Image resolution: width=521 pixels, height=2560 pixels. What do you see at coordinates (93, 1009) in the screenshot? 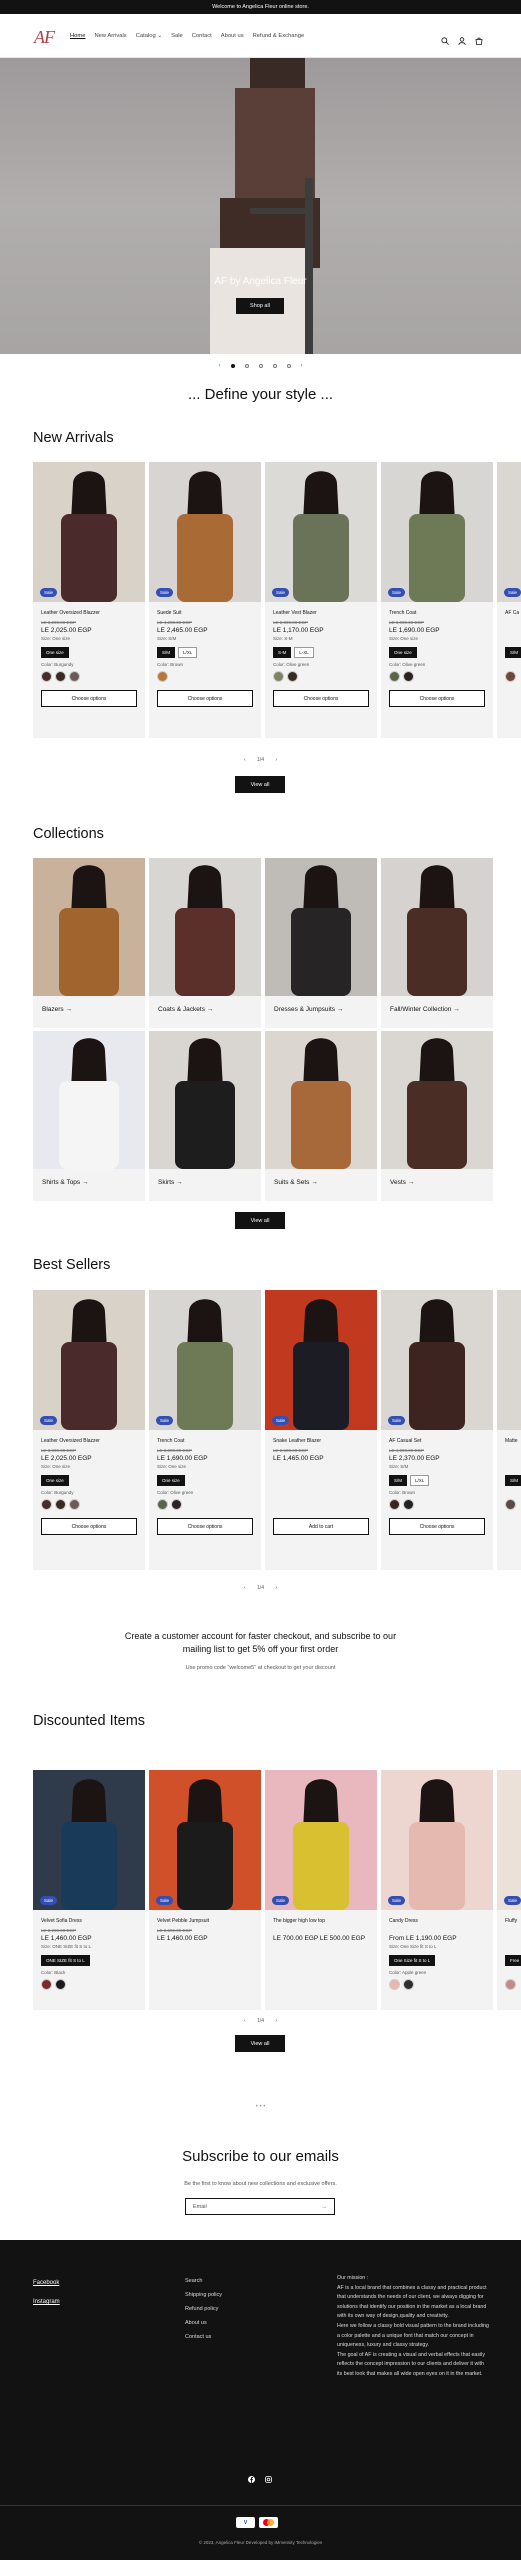
I see `collection-label: Blazers →` at bounding box center [93, 1009].